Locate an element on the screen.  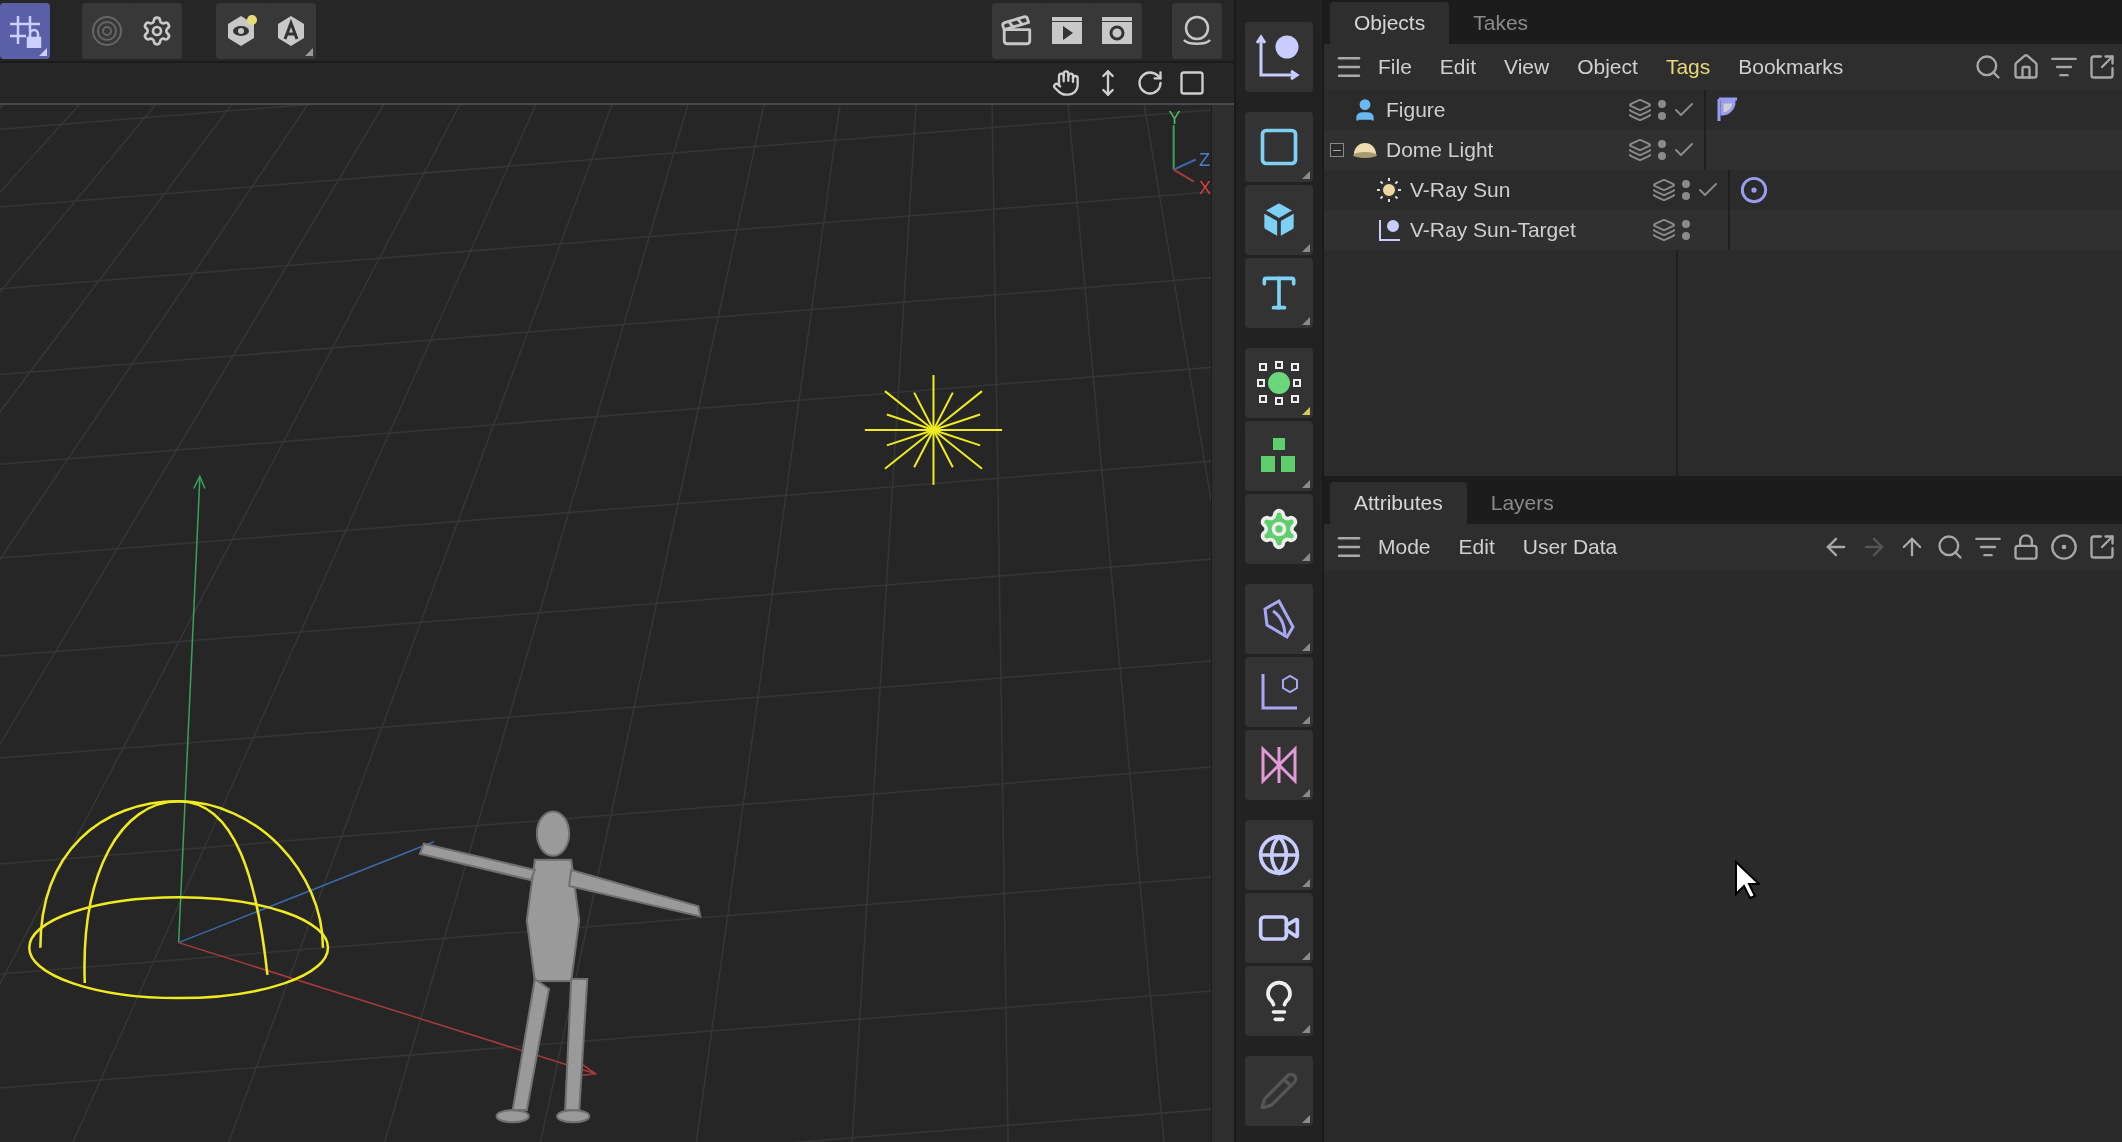
collapse-toggle is located at coordinates (1337, 150).